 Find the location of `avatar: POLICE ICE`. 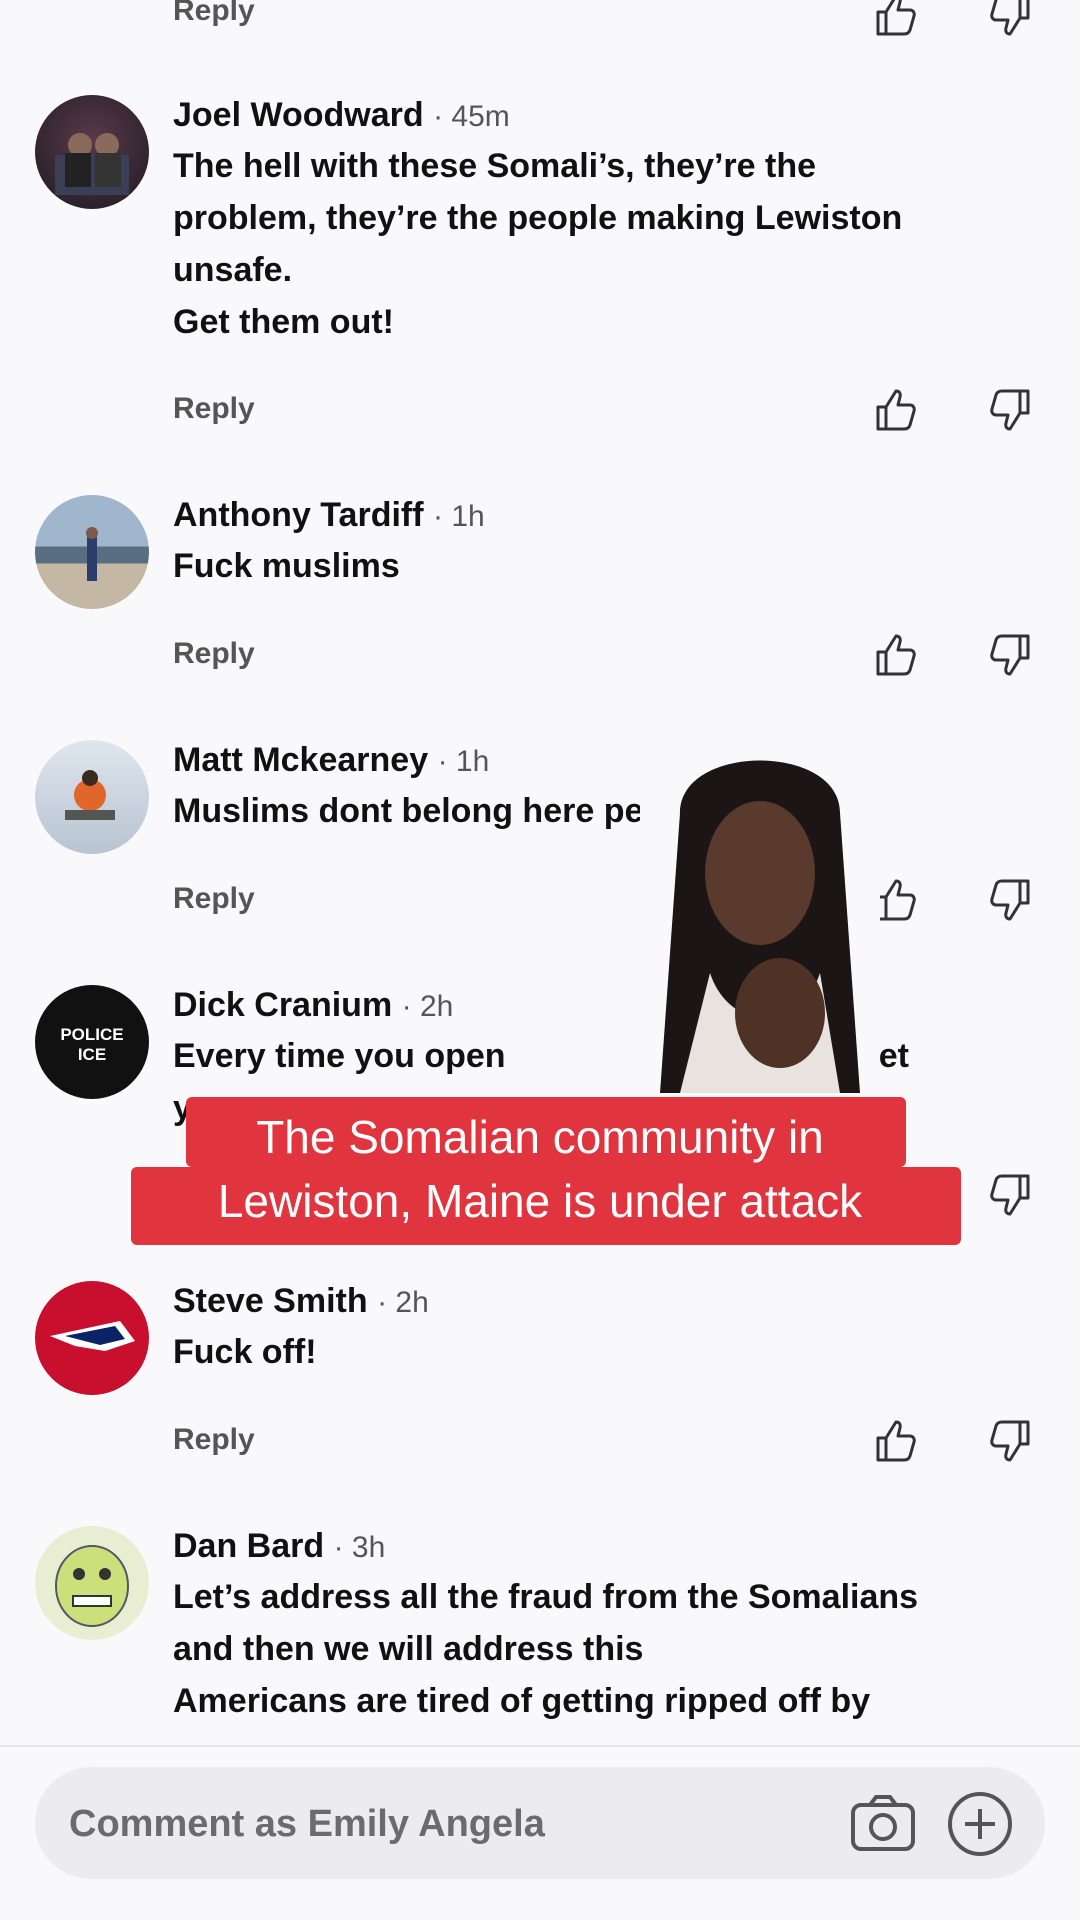

avatar: POLICE ICE is located at coordinates (92, 1042).